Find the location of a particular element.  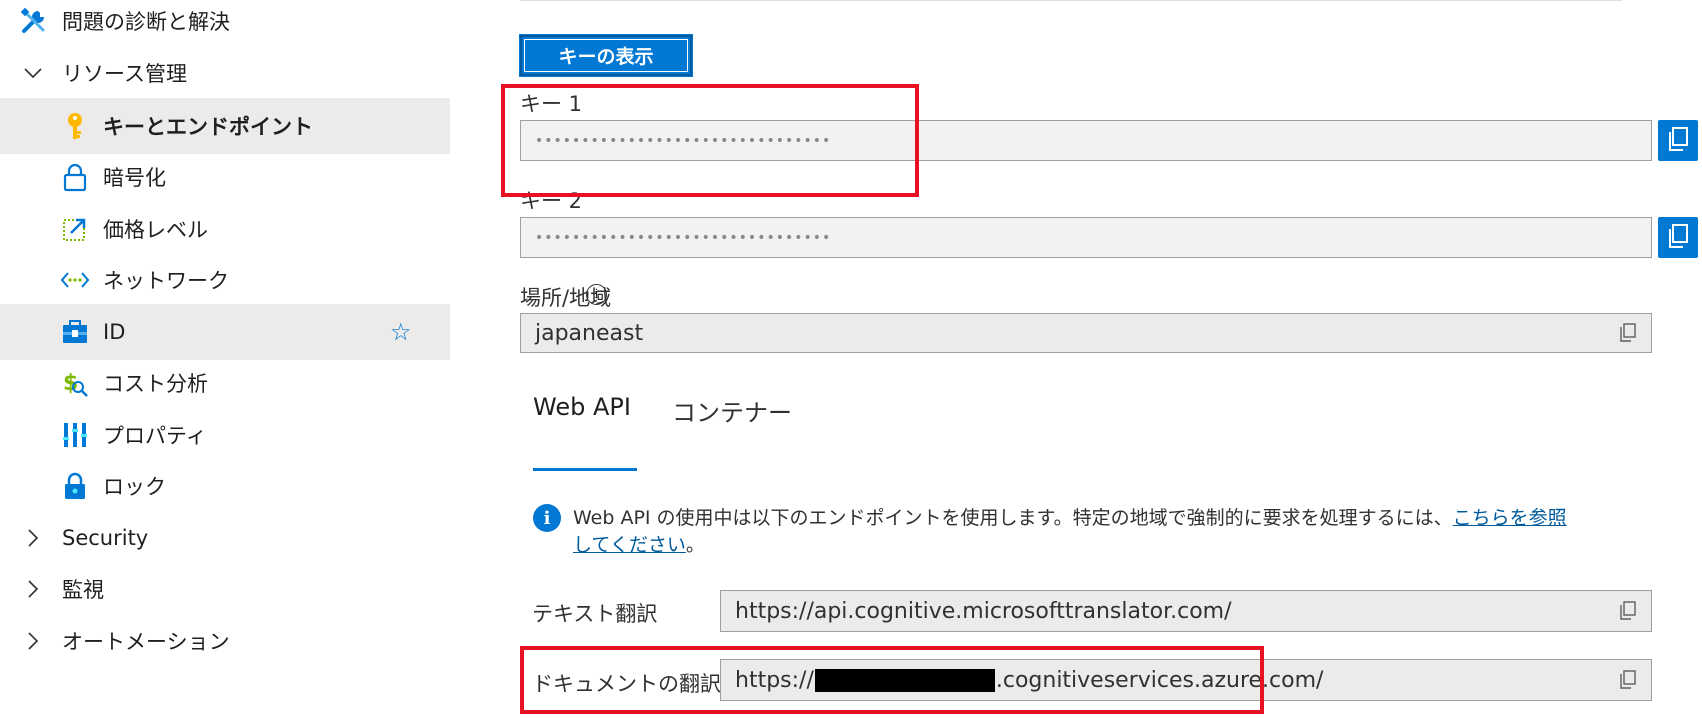

sidebar-item-network: ネットワーク is located at coordinates (225, 280).